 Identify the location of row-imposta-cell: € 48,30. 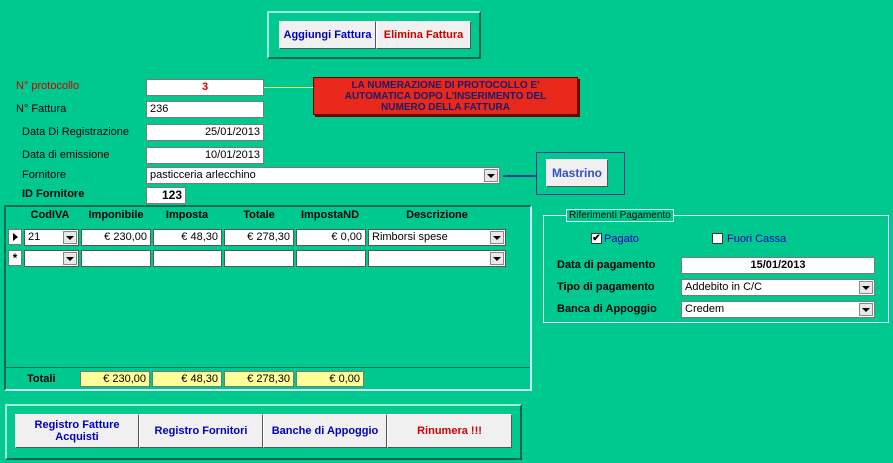
(187, 237).